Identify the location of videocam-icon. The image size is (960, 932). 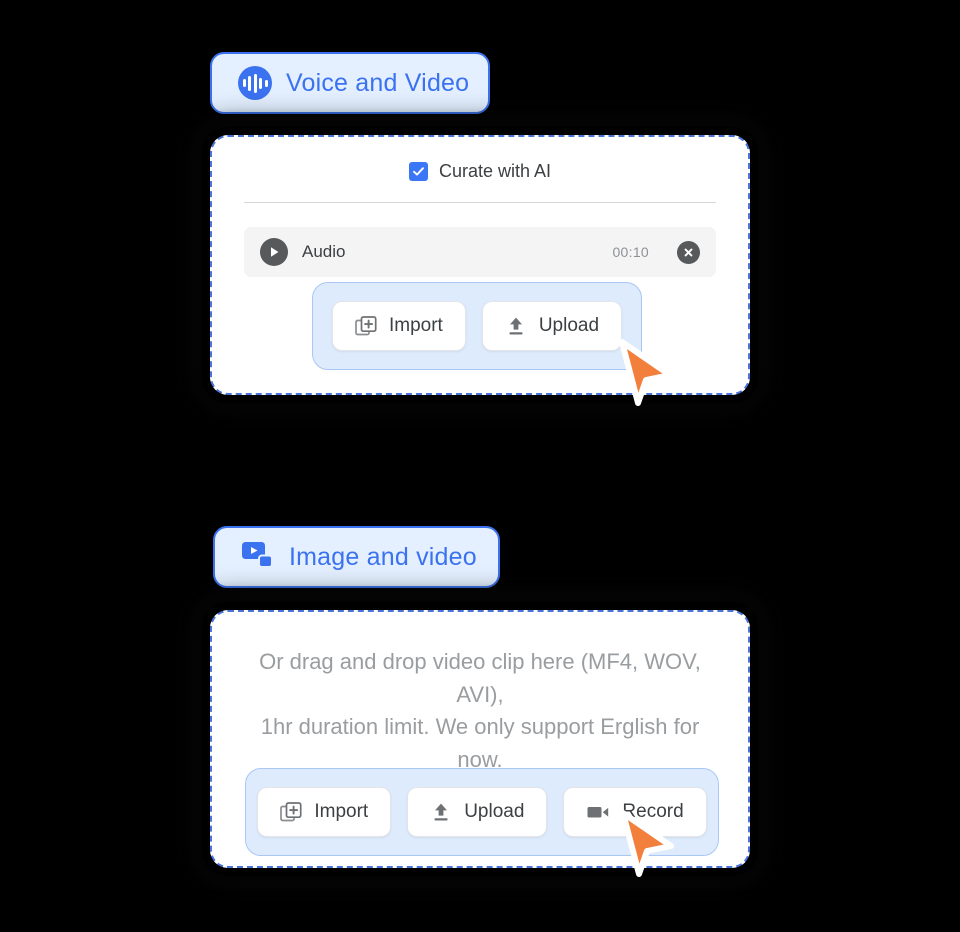
(598, 812).